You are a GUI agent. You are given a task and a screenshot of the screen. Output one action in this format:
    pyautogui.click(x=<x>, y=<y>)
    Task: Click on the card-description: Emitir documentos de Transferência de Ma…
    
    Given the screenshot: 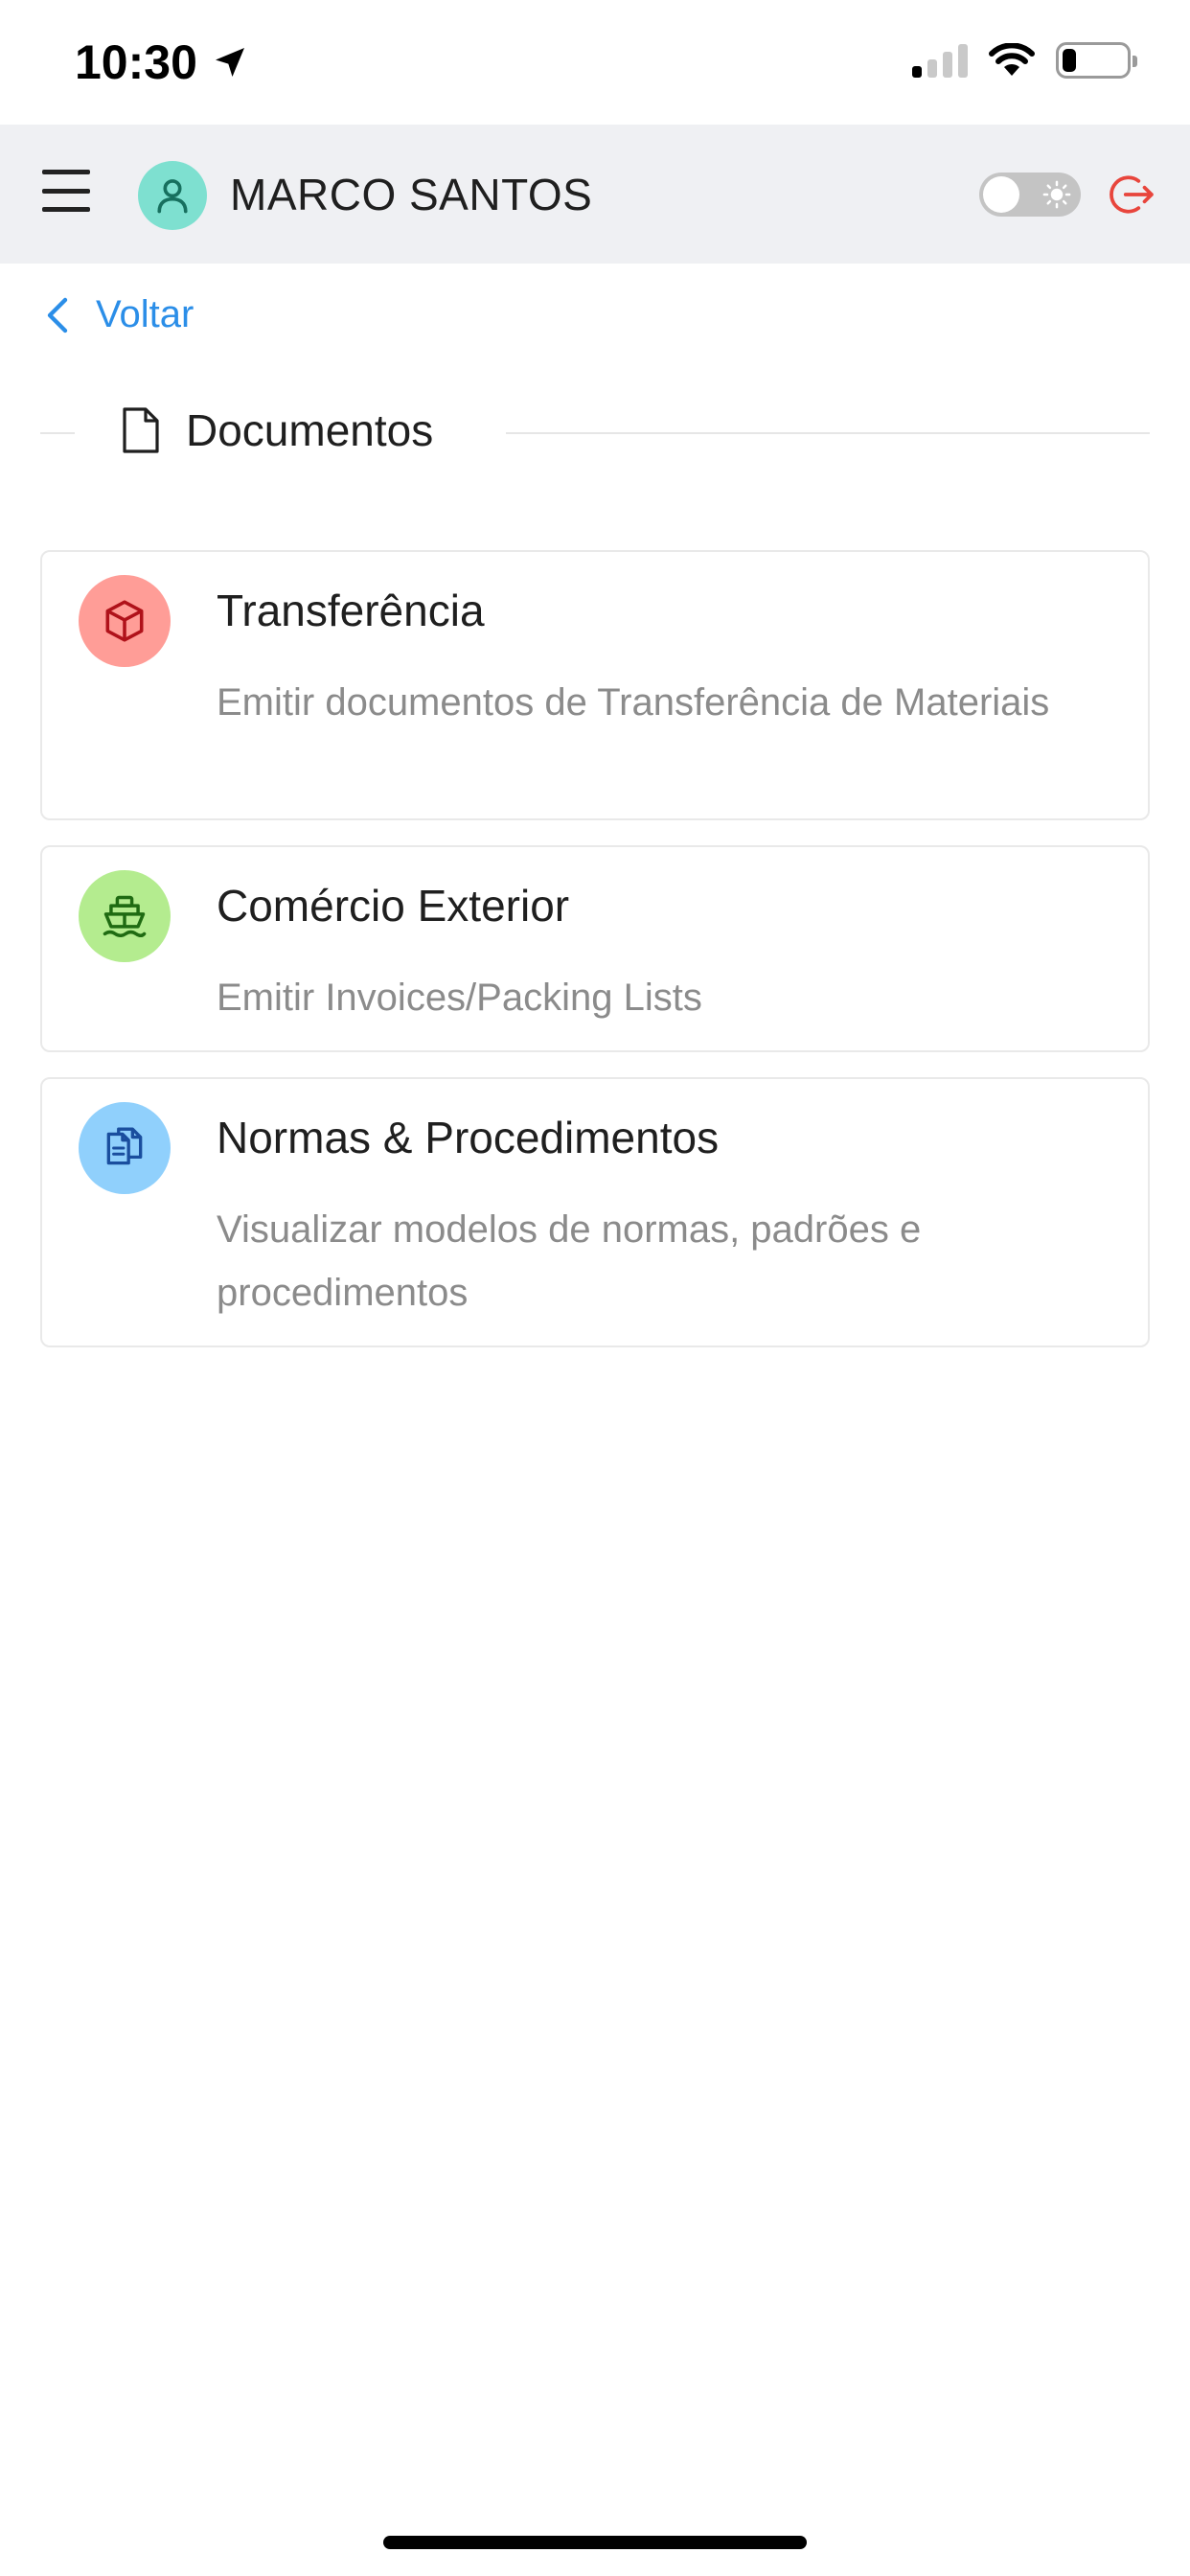 What is the action you would take?
    pyautogui.click(x=634, y=702)
    